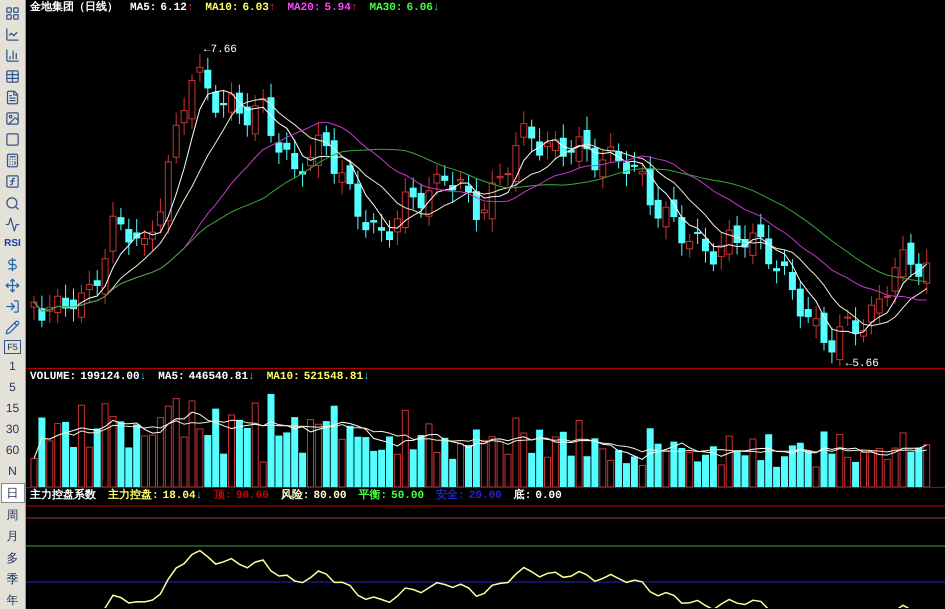  I want to click on indicator-value: 6.06, so click(419, 8).